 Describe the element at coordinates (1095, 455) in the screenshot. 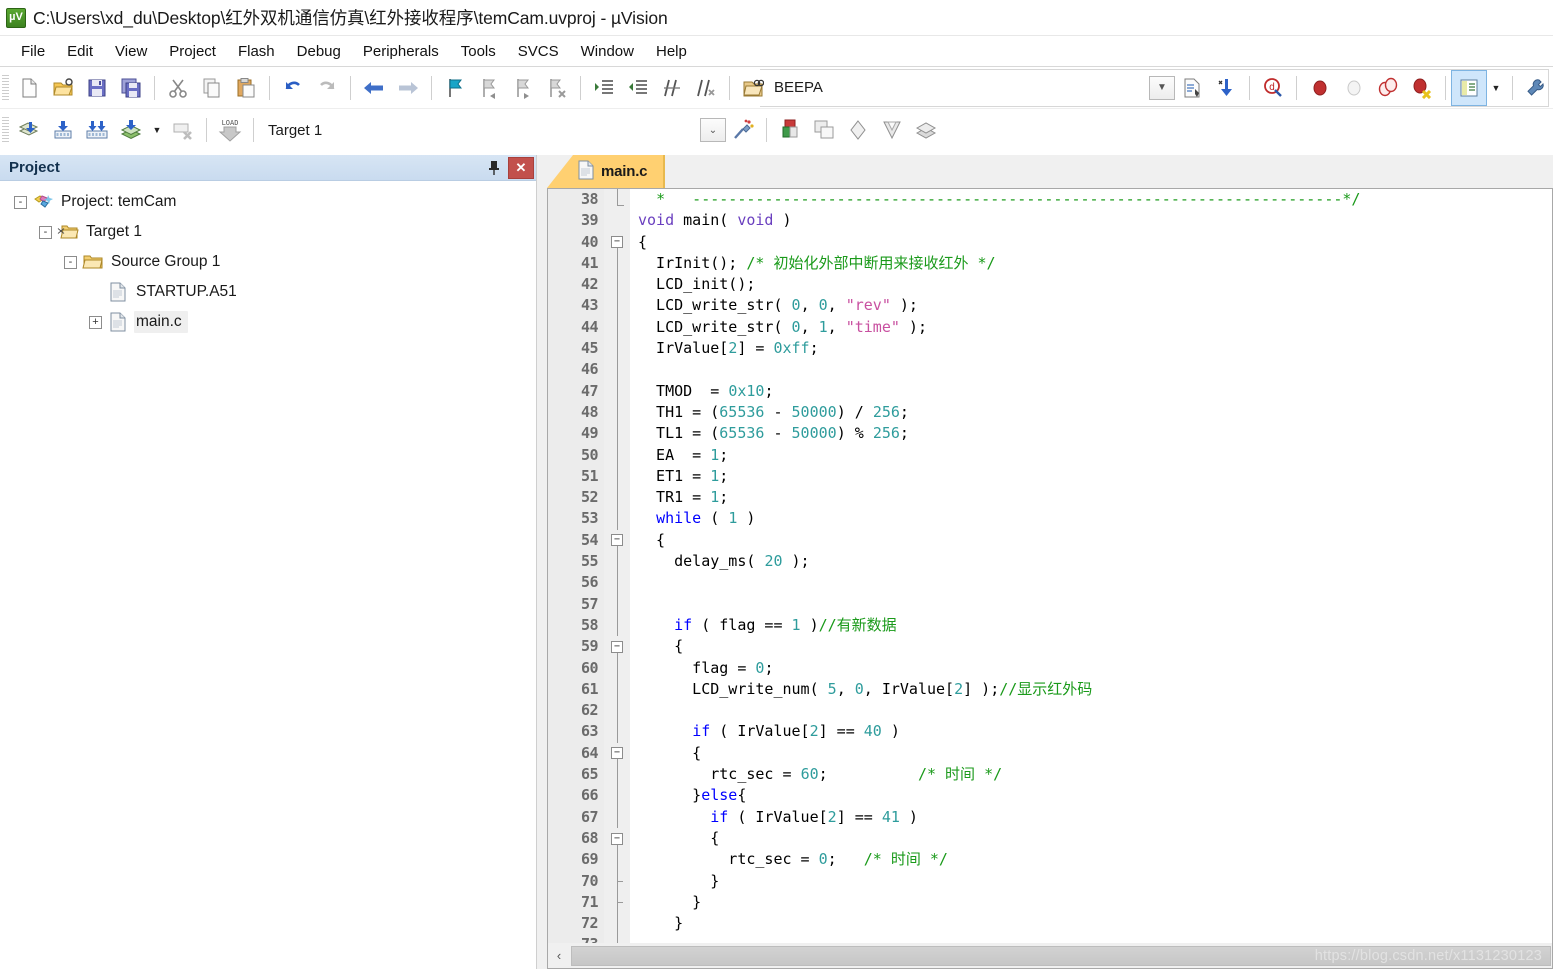

I see `code-line: EA = 1;` at that location.